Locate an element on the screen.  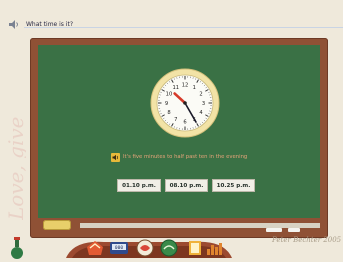
clock-numeral: 9 is located at coordinates (166, 104).